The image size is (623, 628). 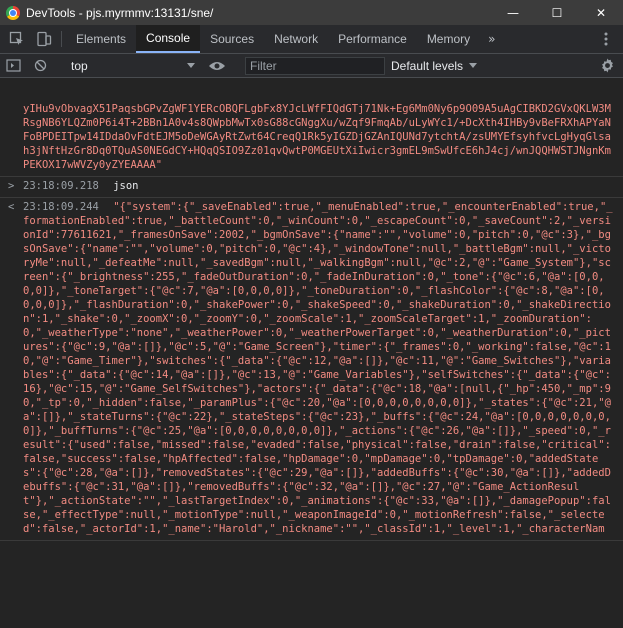 What do you see at coordinates (16, 39) in the screenshot?
I see `inspect-element-icon` at bounding box center [16, 39].